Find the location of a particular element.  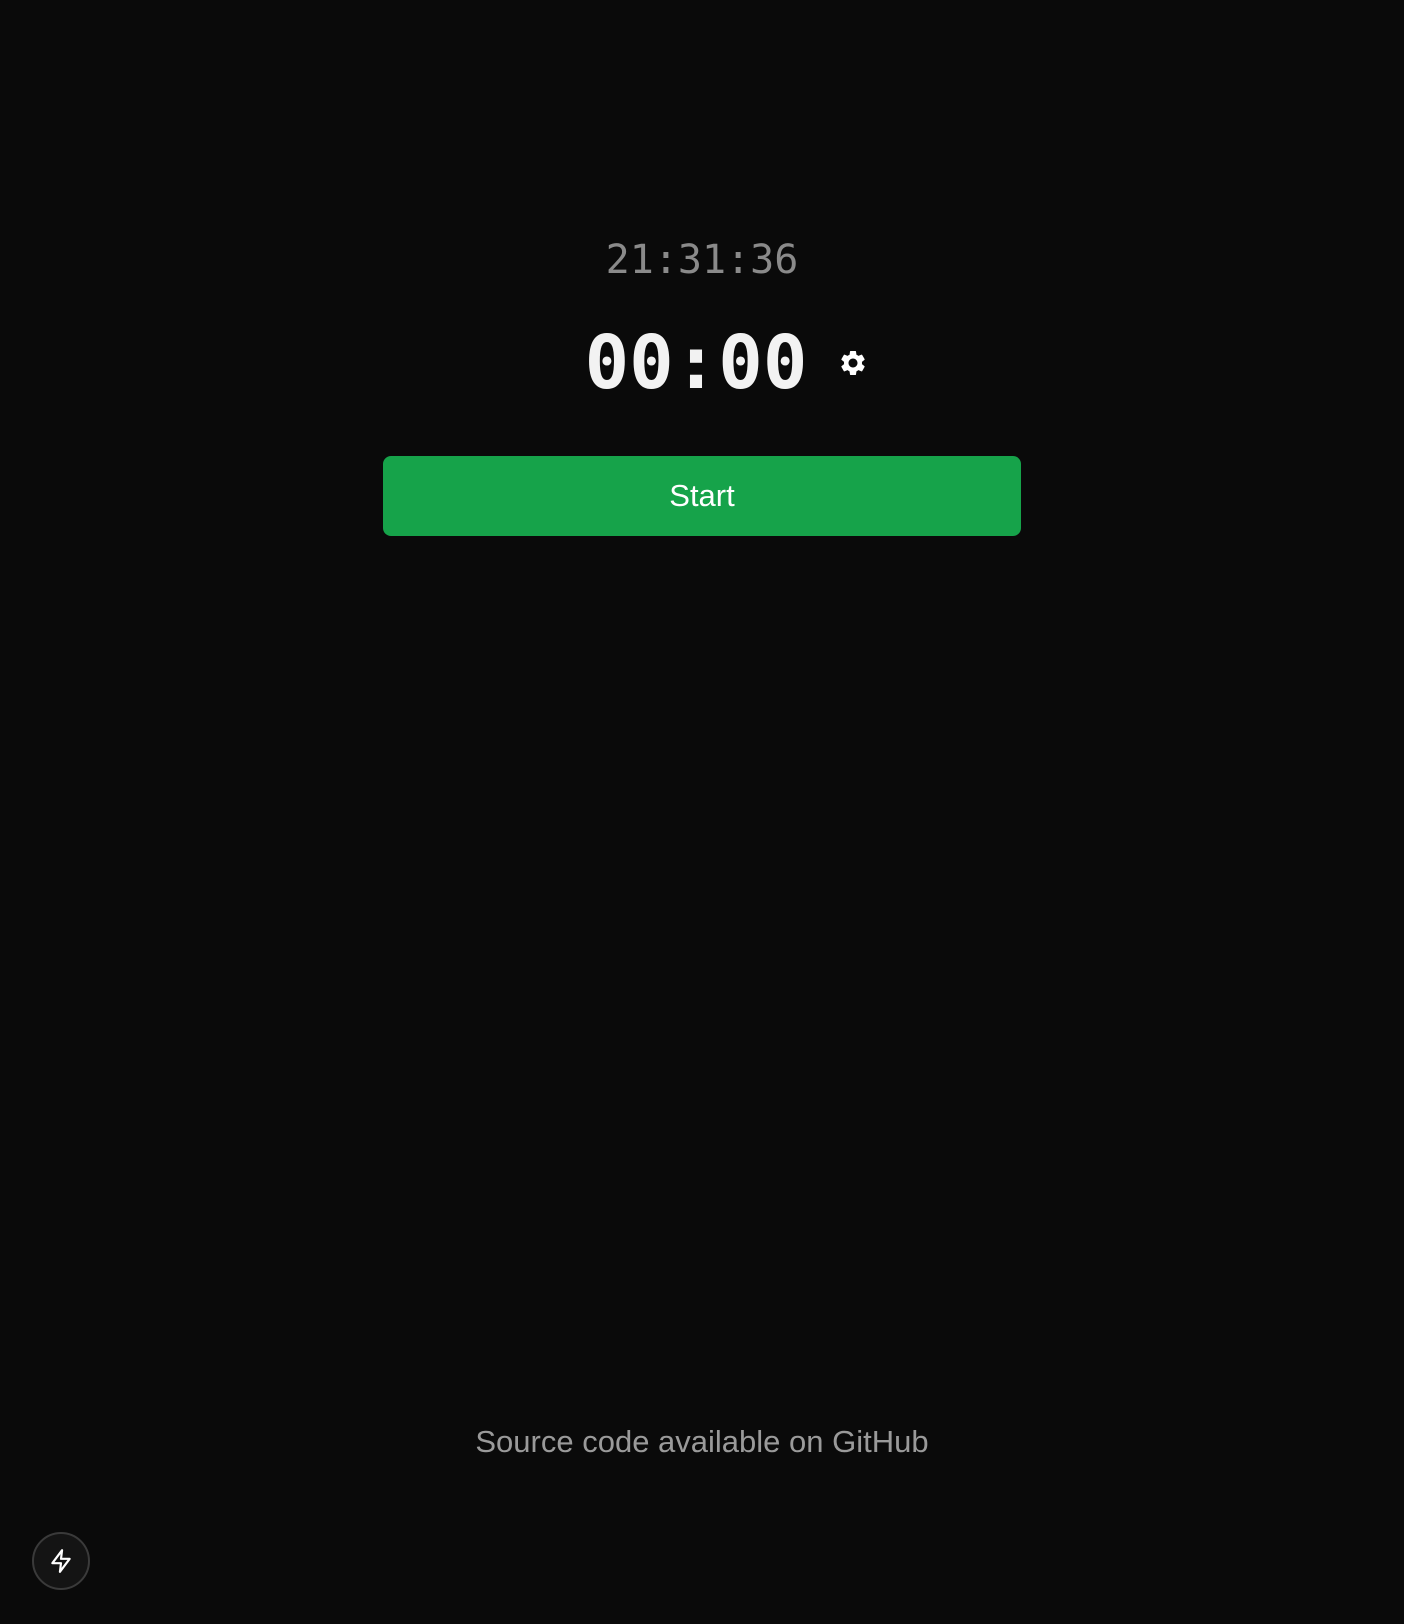

current-time: 21:31:36 is located at coordinates (702, 260).